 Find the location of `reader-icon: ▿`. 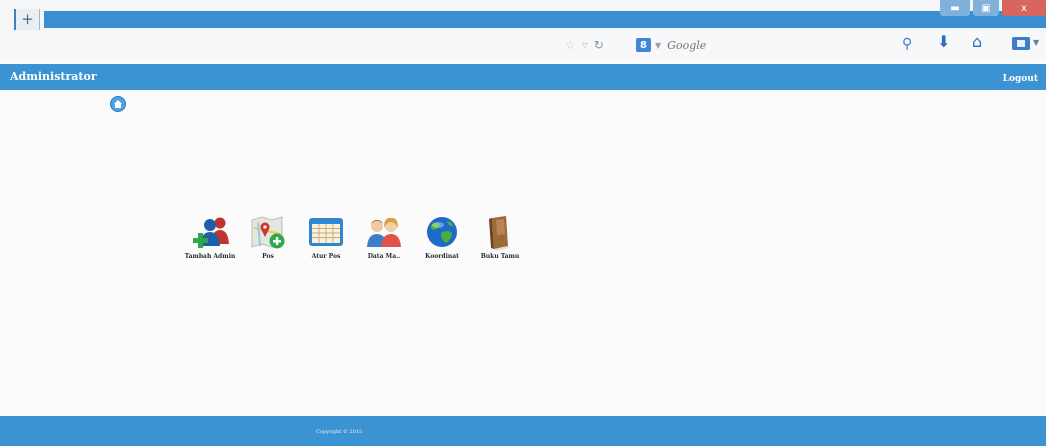

reader-icon: ▿ is located at coordinates (585, 45).